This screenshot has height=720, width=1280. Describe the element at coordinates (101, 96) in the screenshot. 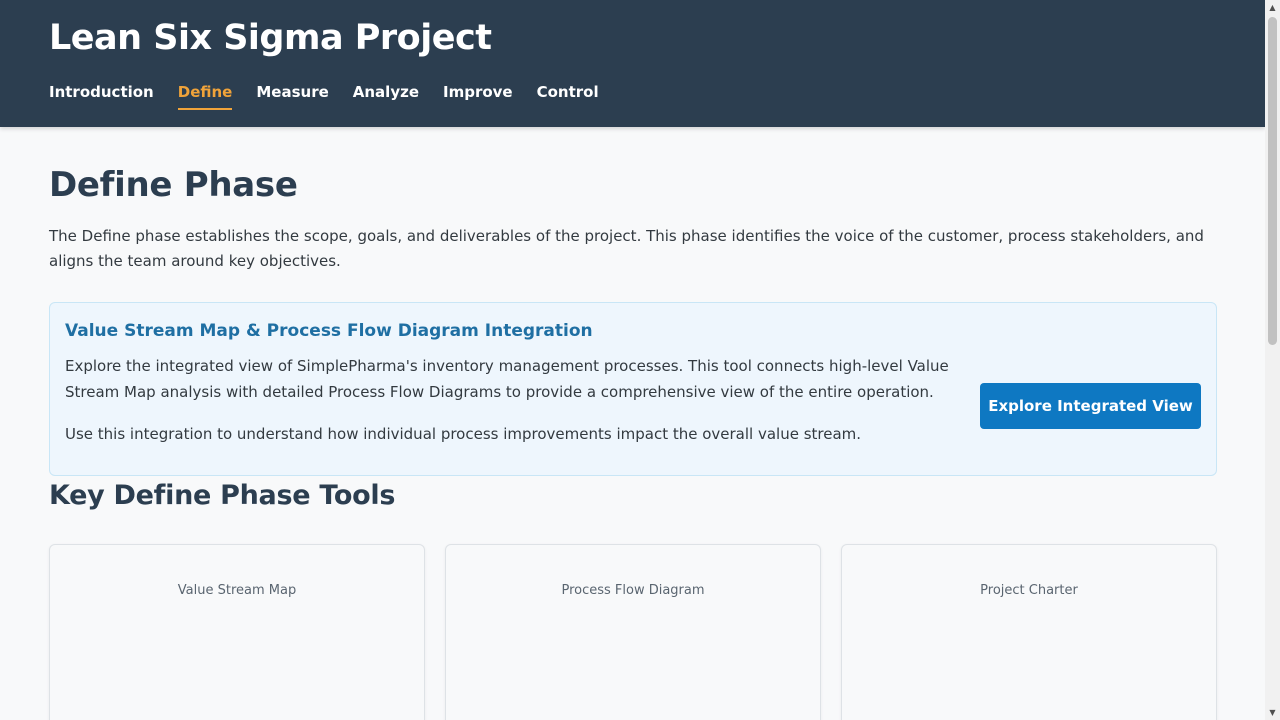

I see `nav-introduction: Introduction` at that location.